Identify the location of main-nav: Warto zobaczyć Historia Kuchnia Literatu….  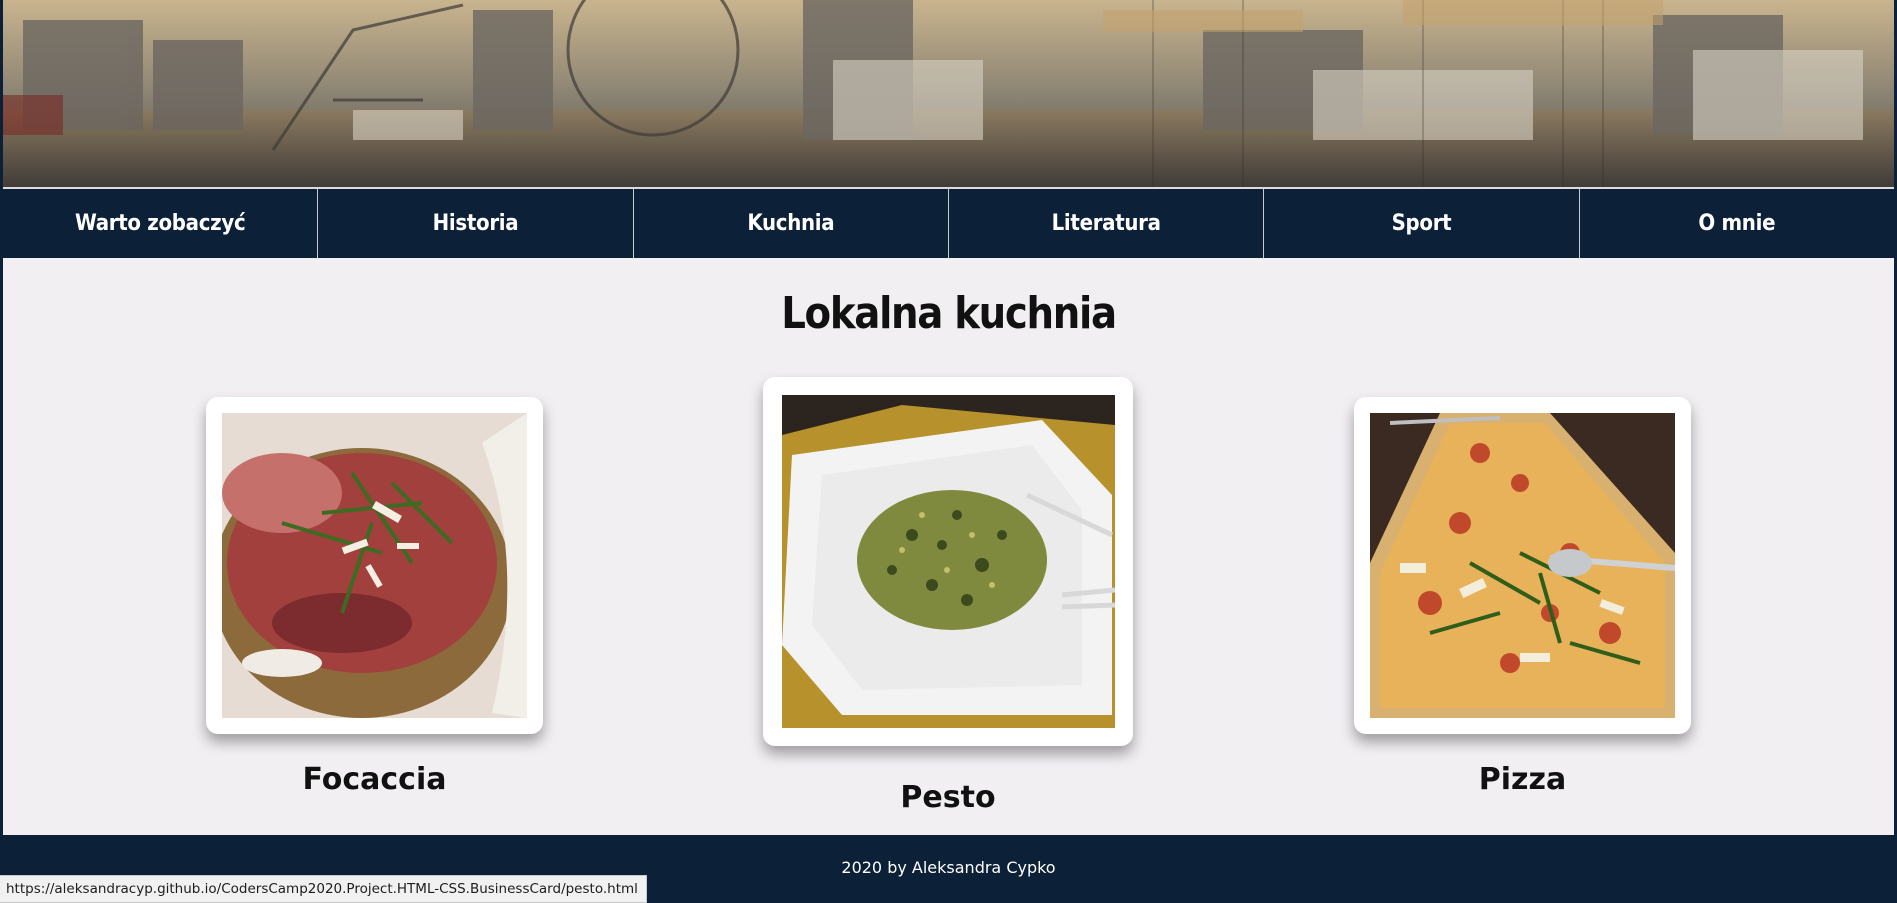
(948, 222).